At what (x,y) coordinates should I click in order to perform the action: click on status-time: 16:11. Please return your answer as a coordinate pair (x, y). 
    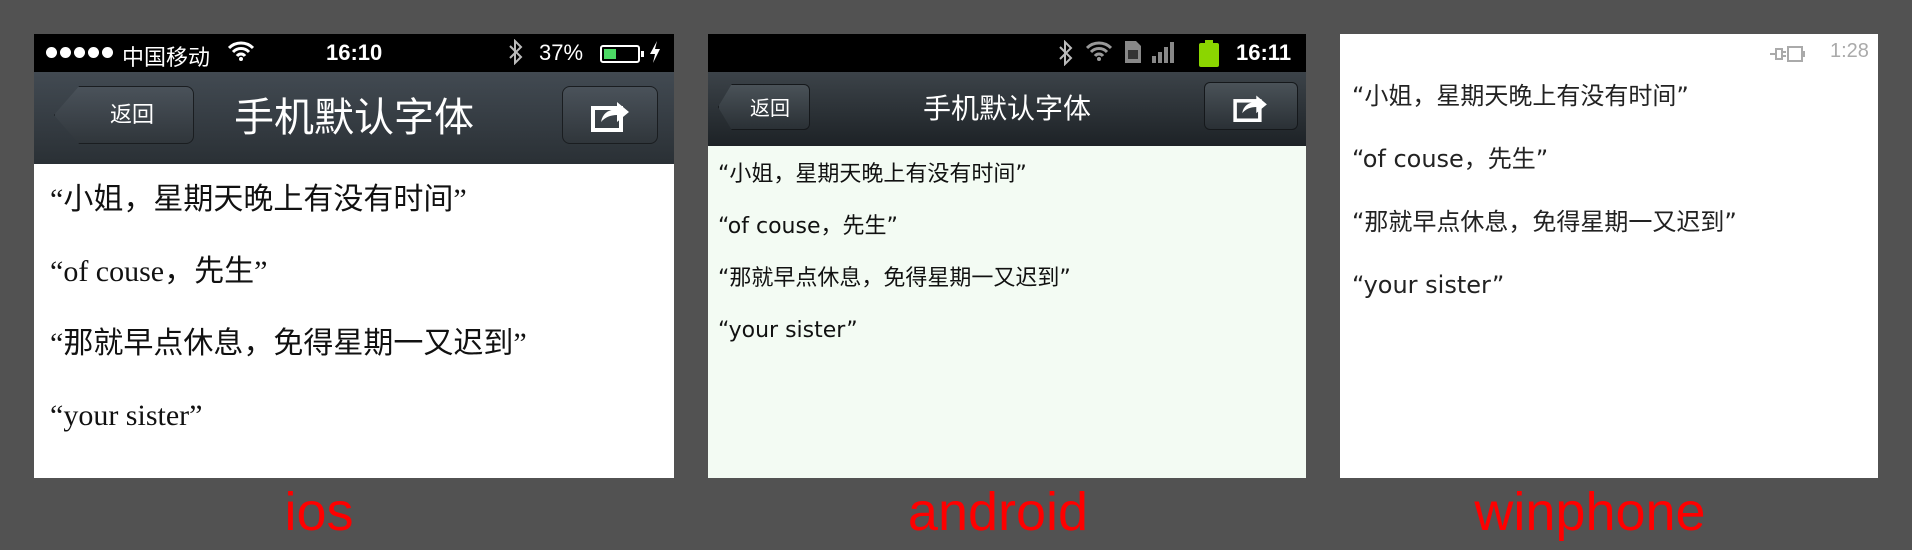
    Looking at the image, I should click on (1264, 52).